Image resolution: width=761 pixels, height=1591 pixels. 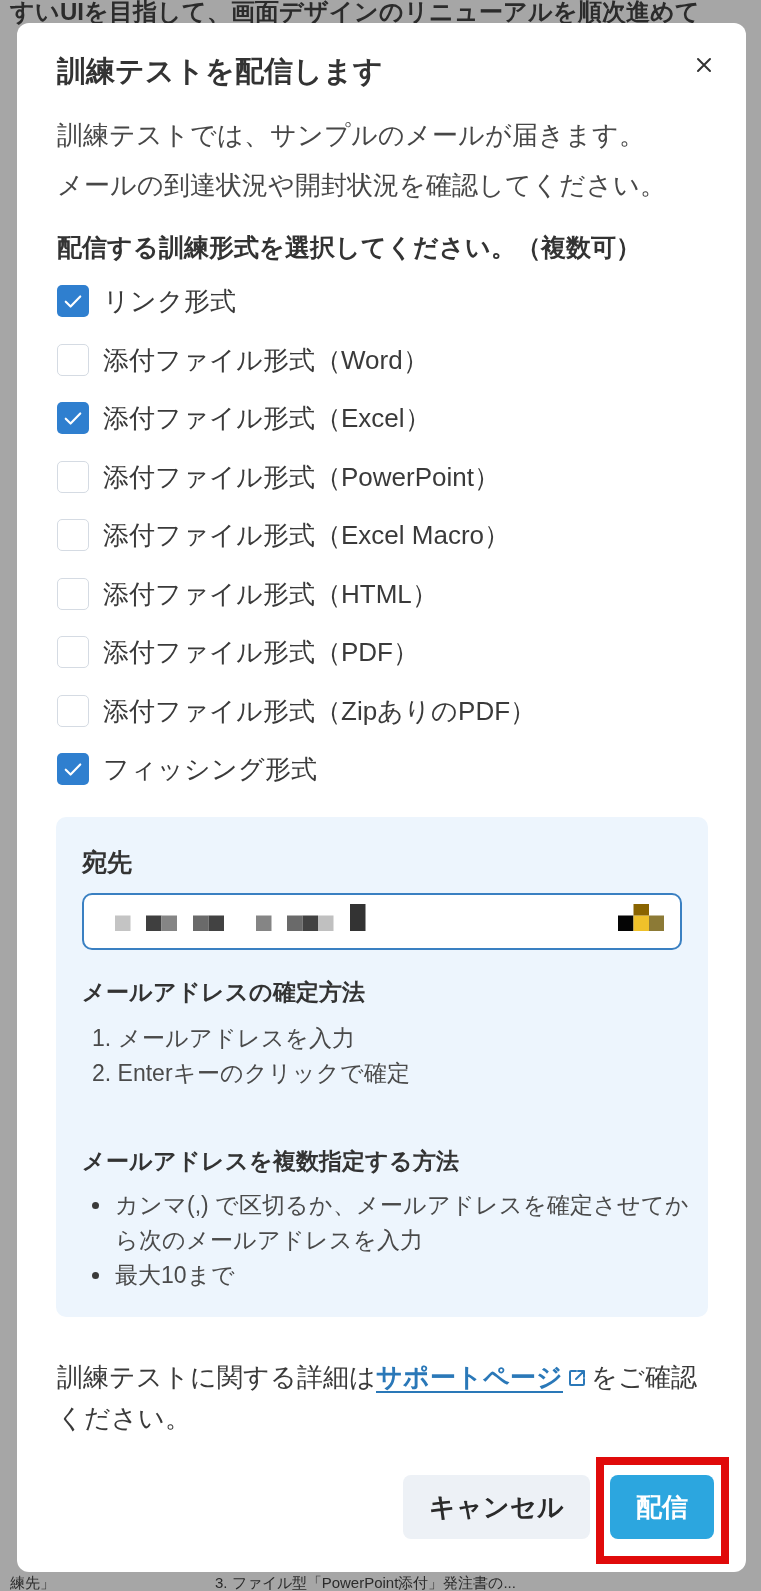 What do you see at coordinates (351, 135) in the screenshot?
I see `description-text: 訓練テストでは、サンプルのメールが届きます。` at bounding box center [351, 135].